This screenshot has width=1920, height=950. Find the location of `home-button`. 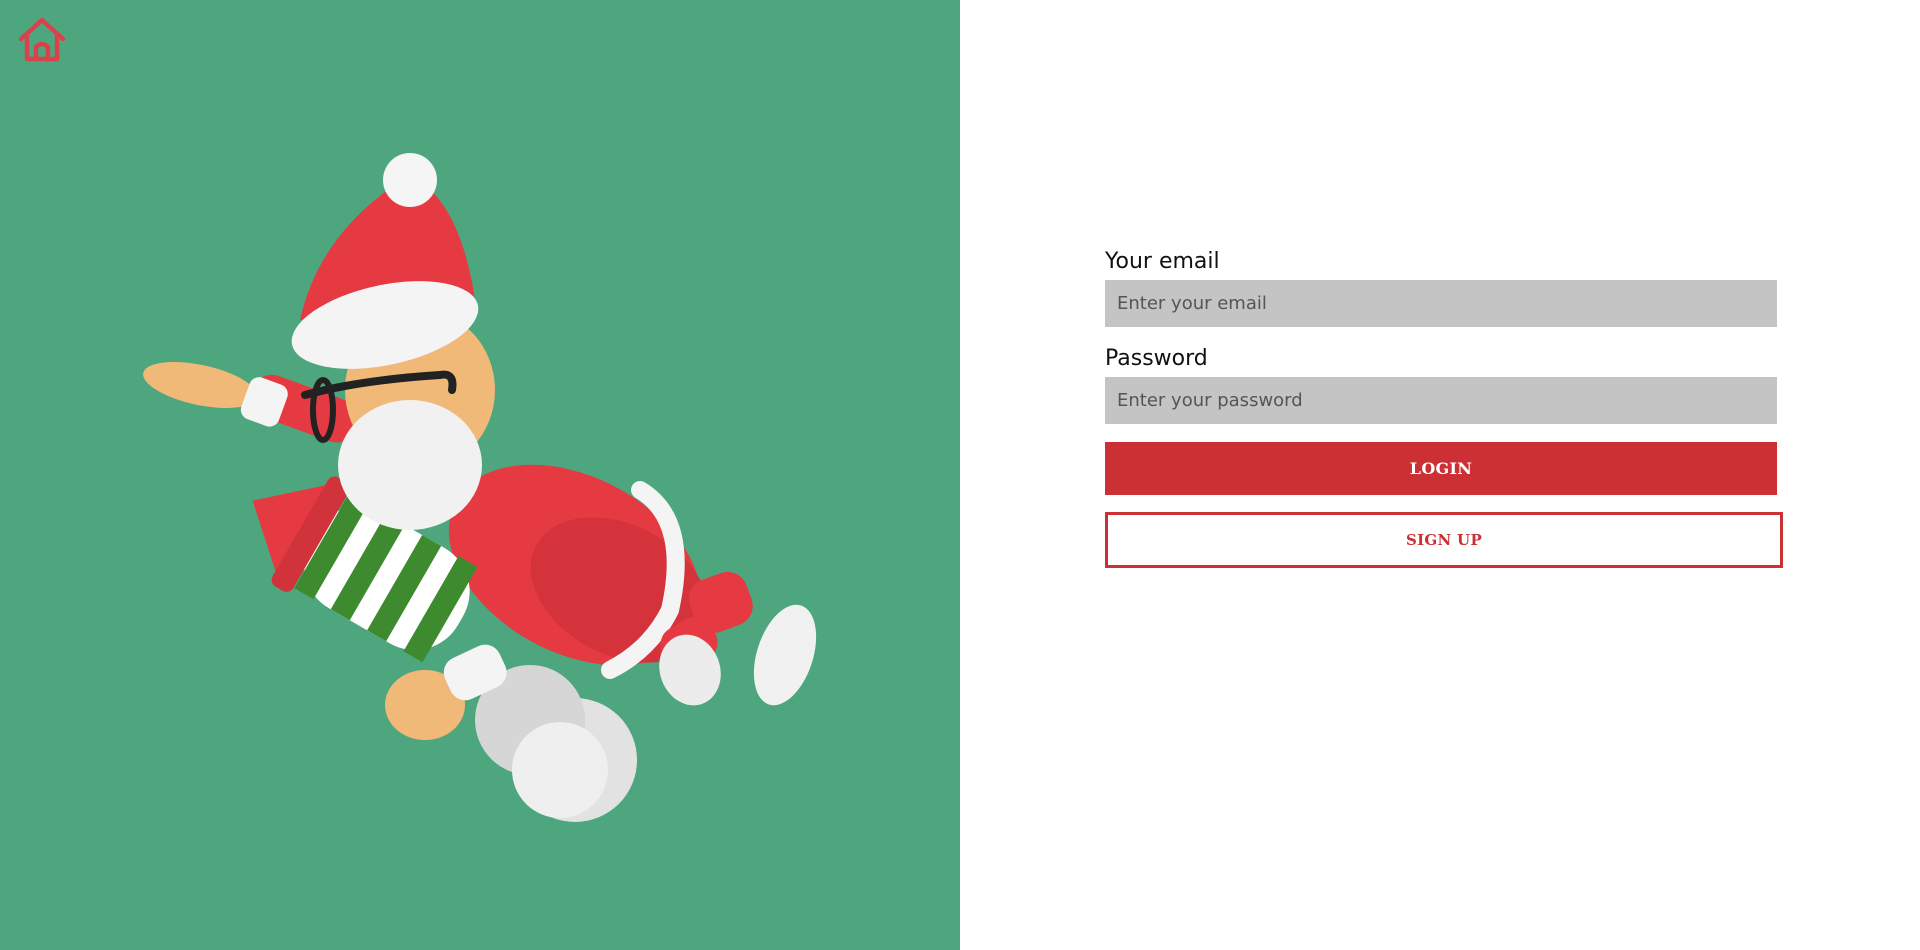

home-button is located at coordinates (42, 40).